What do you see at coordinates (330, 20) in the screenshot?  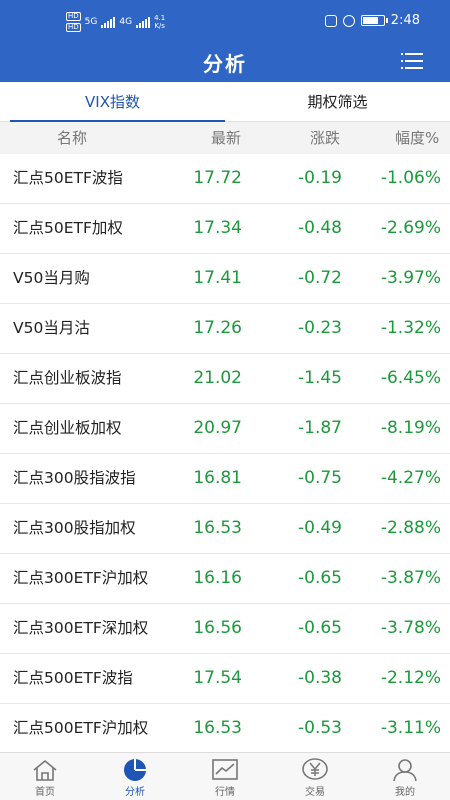 I see `nfc-icon` at bounding box center [330, 20].